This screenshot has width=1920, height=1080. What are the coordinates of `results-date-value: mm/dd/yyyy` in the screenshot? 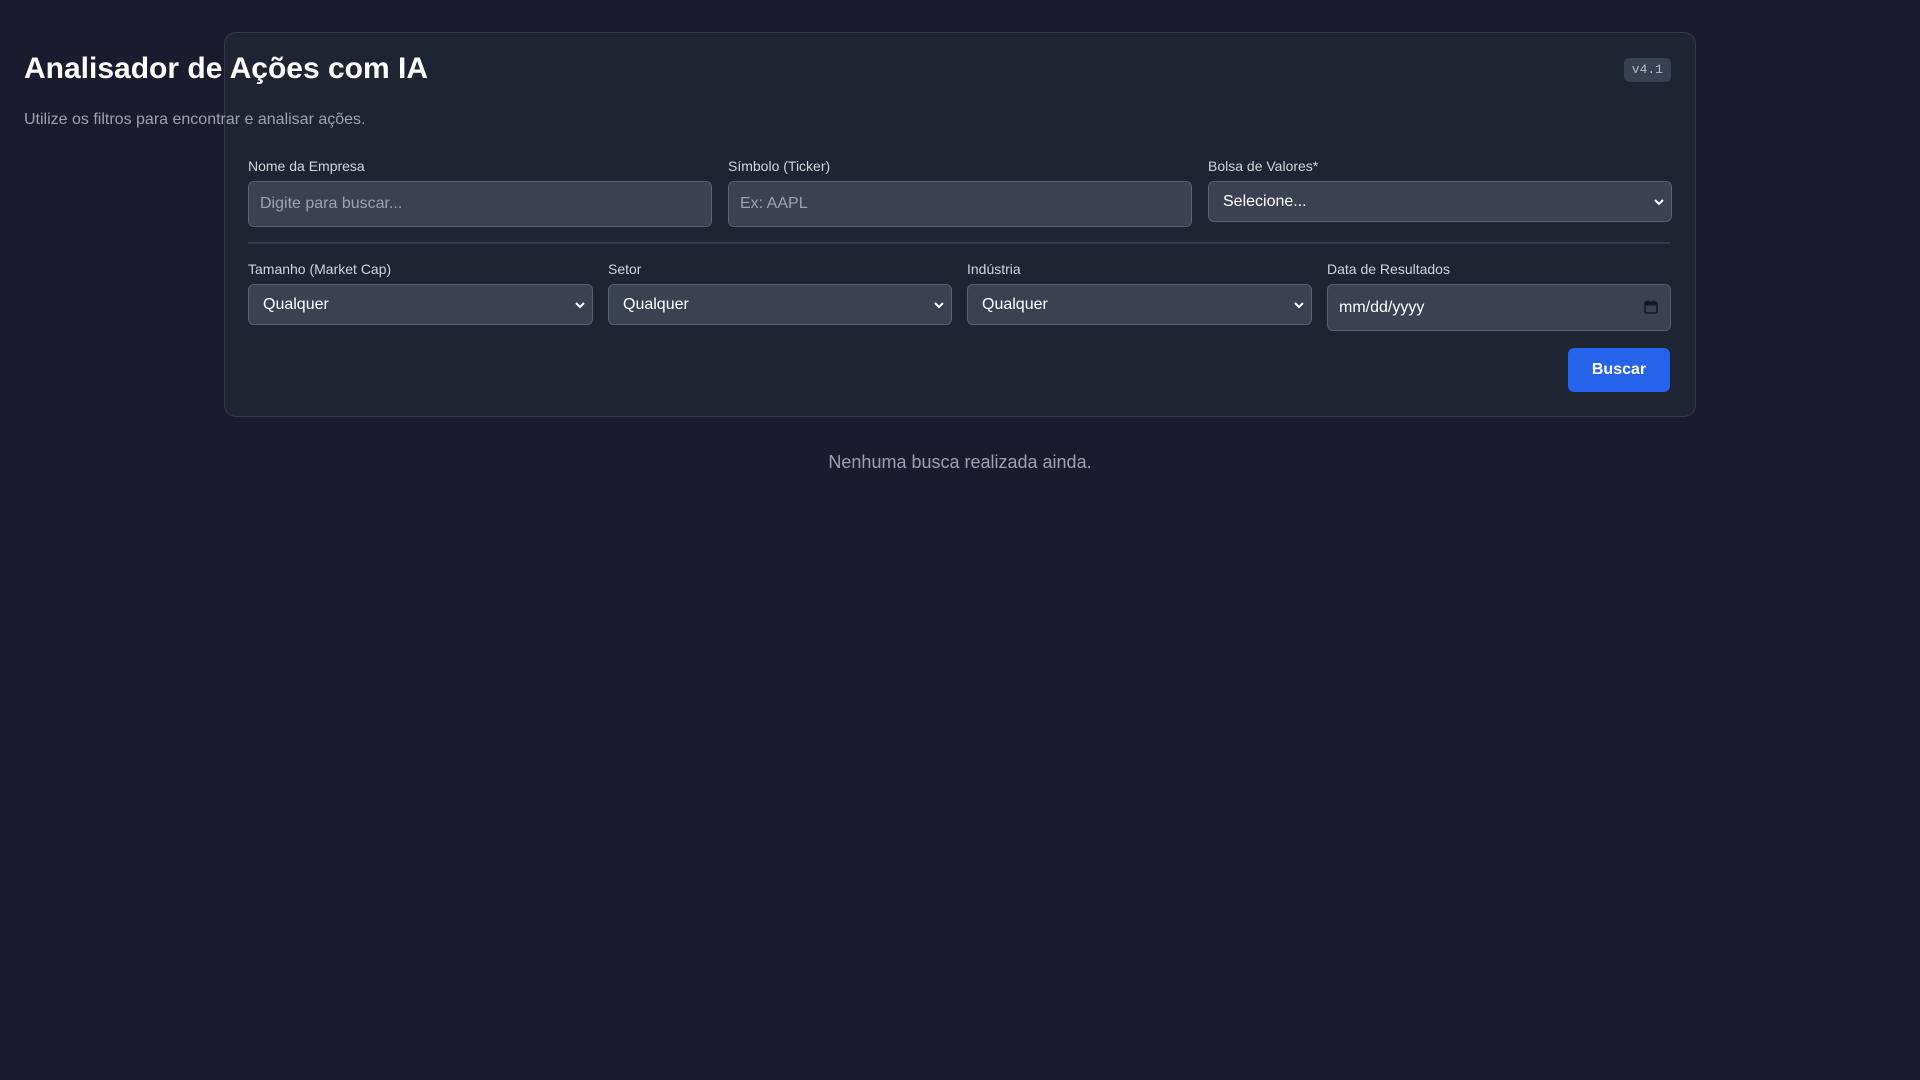 It's located at (1382, 307).